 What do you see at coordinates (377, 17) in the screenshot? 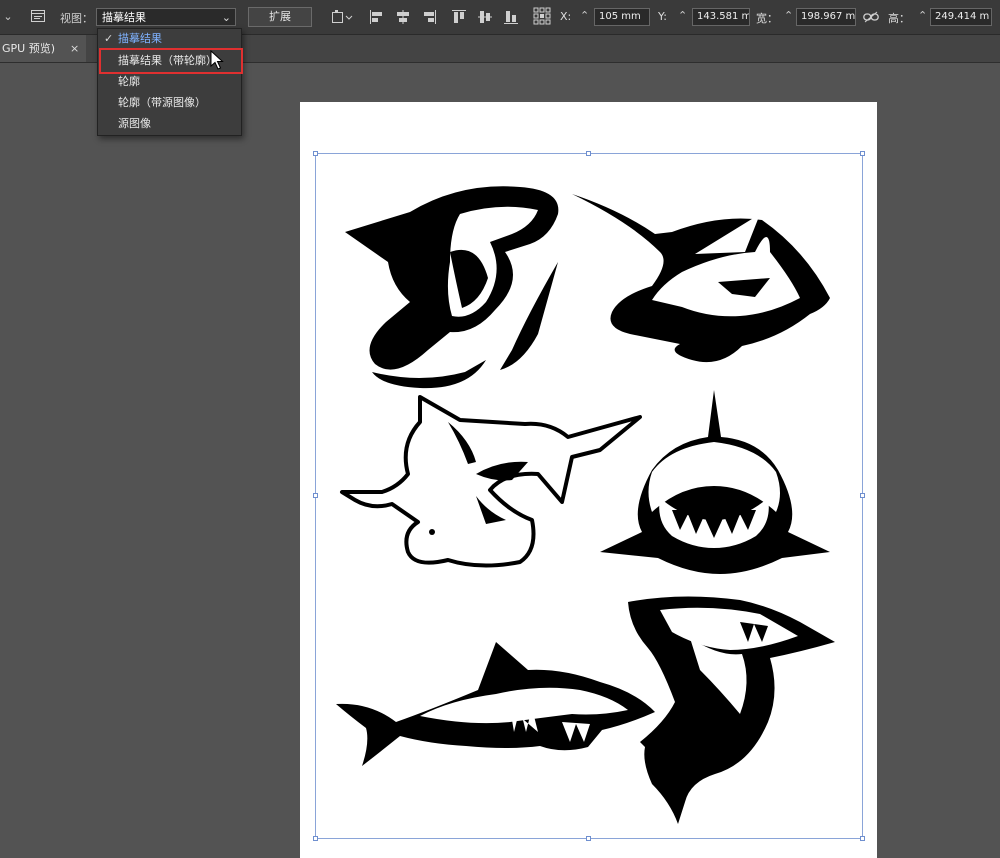
I see `align-left-icon` at bounding box center [377, 17].